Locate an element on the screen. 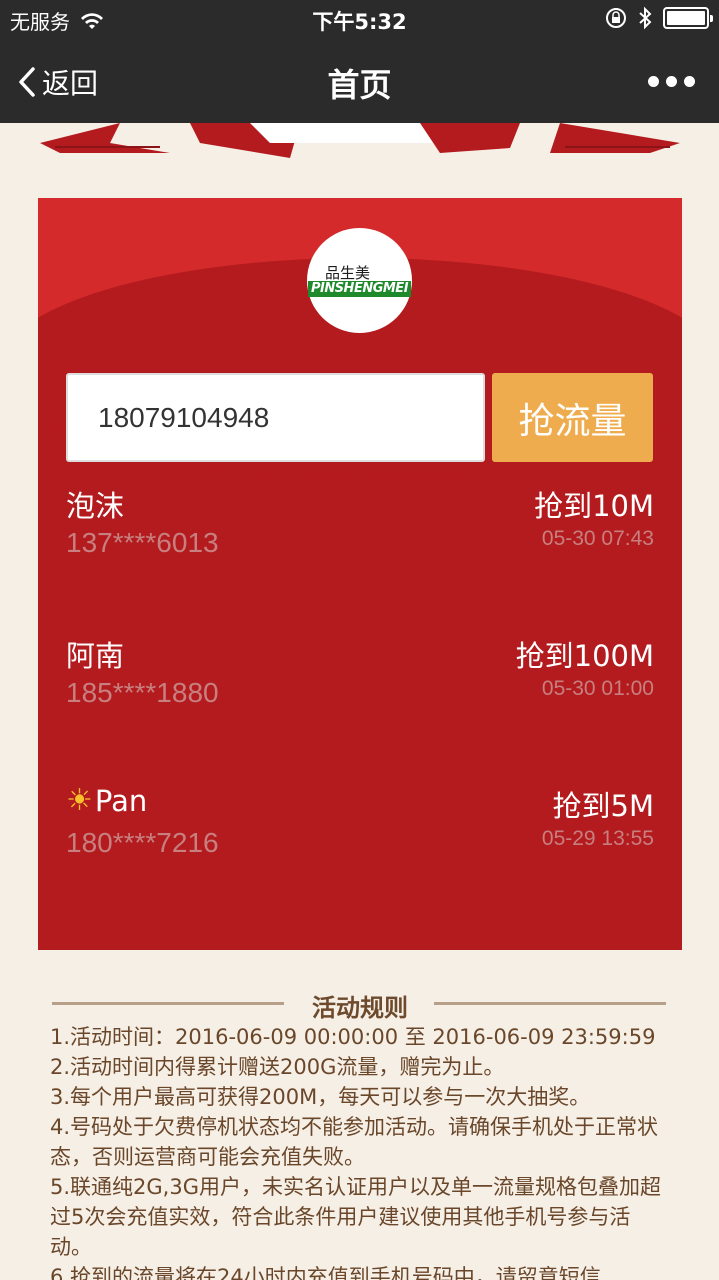 This screenshot has width=719, height=1280. more-icon is located at coordinates (671, 81).